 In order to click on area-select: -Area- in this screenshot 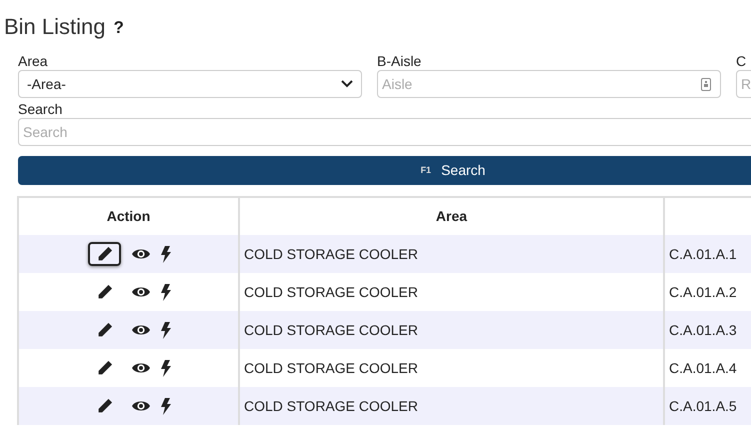, I will do `click(190, 84)`.